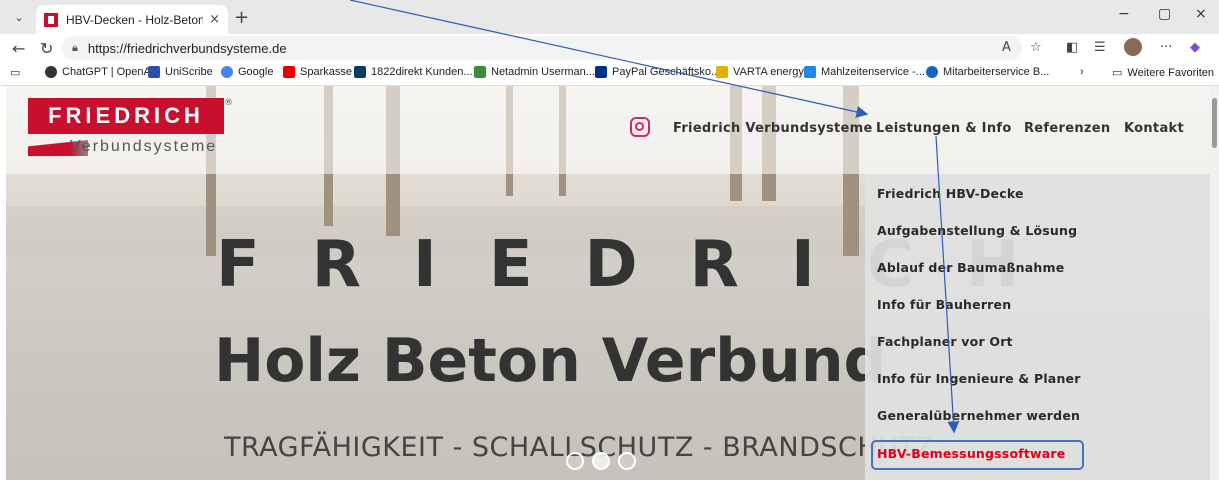 The height and width of the screenshot is (480, 1219). I want to click on hero-subtitle: Holz Beton Verbund, so click(550, 361).